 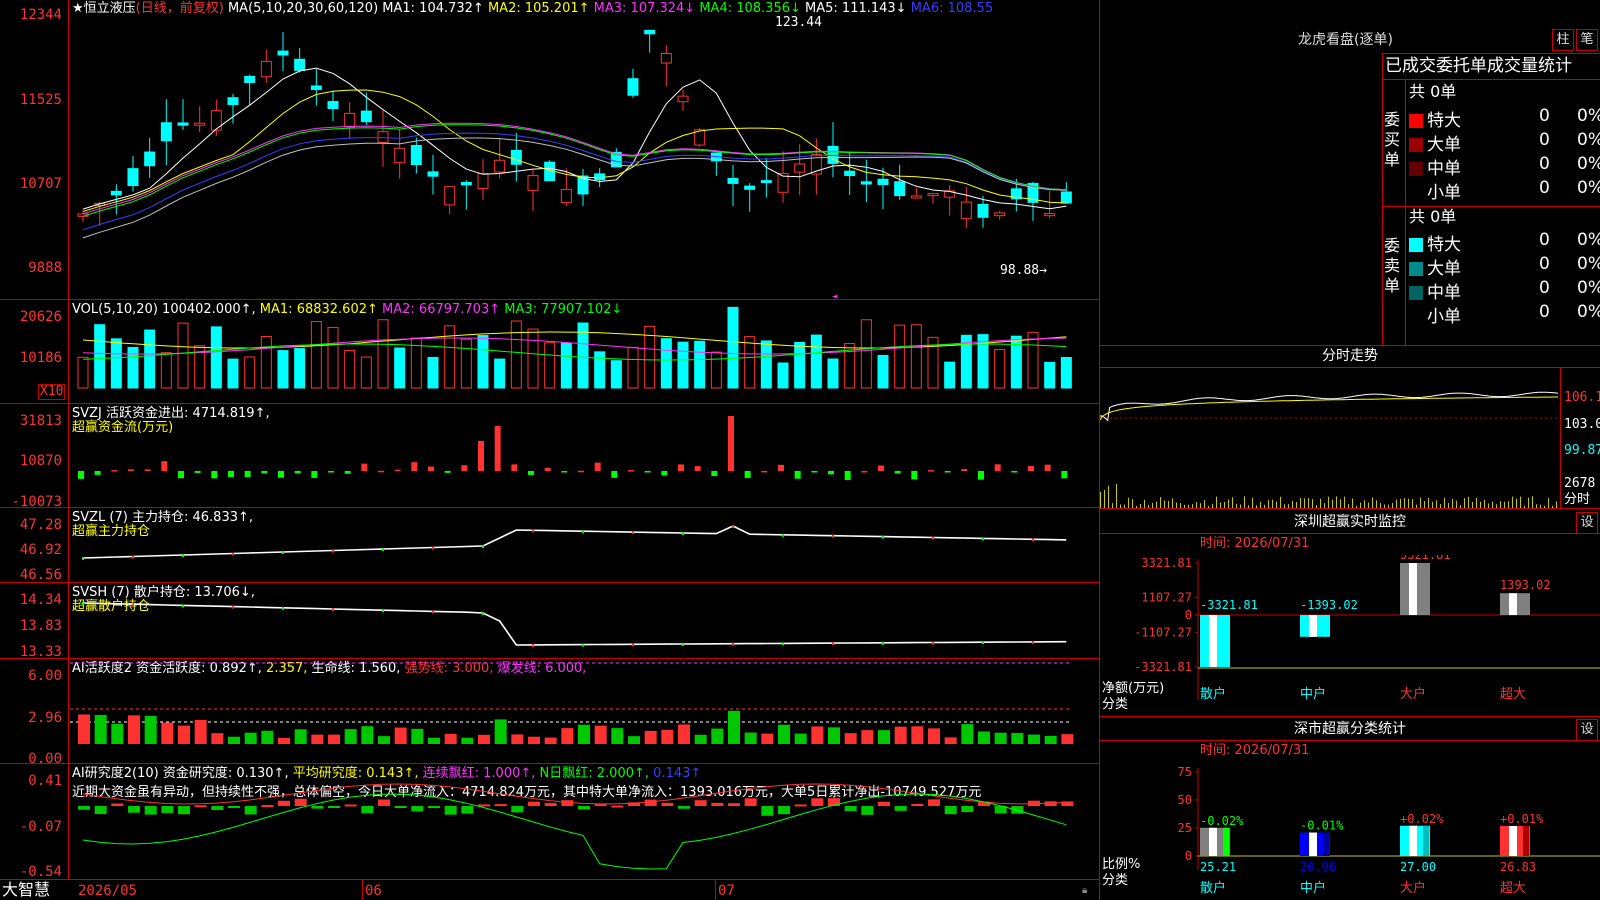 I want to click on bar-view-button: 柱, so click(x=1563, y=40).